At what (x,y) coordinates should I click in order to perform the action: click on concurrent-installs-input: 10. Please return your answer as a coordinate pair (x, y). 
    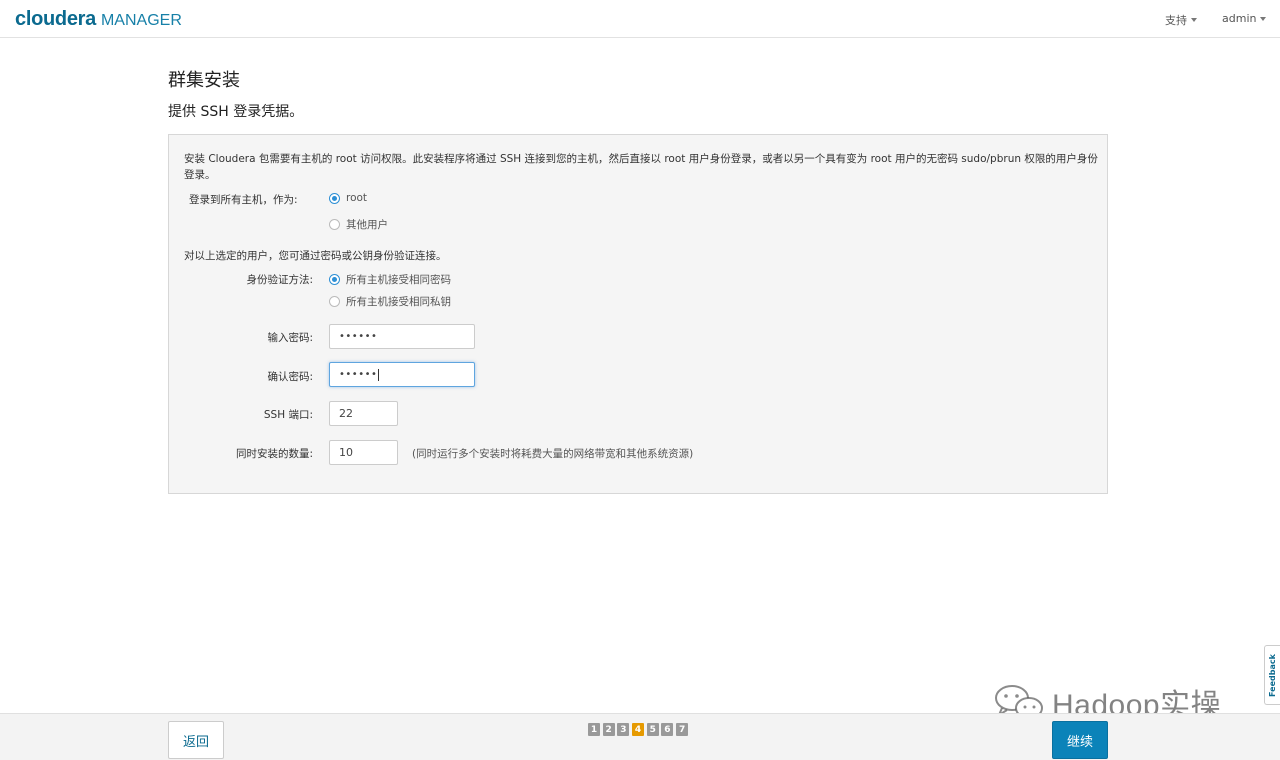
    Looking at the image, I should click on (363, 452).